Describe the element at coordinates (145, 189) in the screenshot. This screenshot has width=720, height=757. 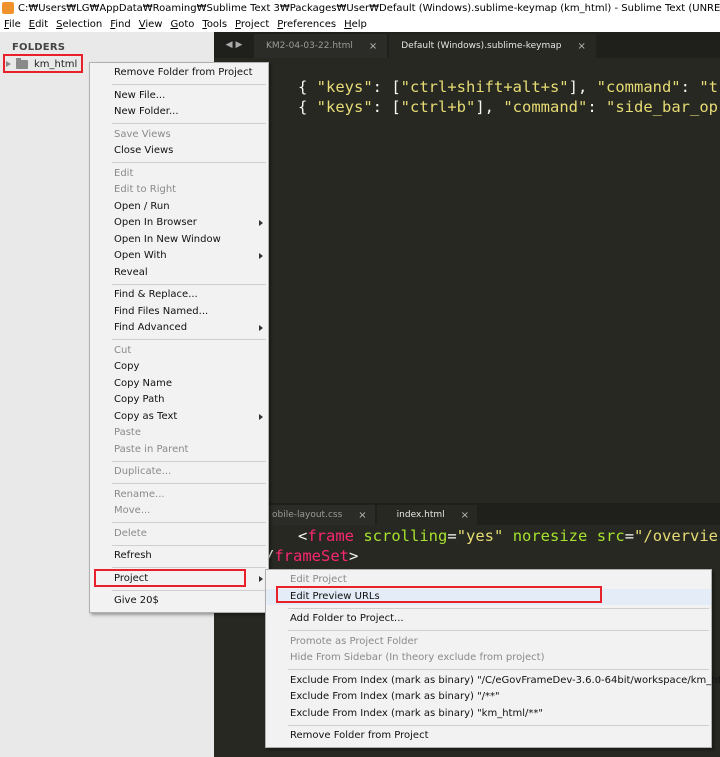
I see `menu-item-edit-to-right: Edit to Right` at that location.